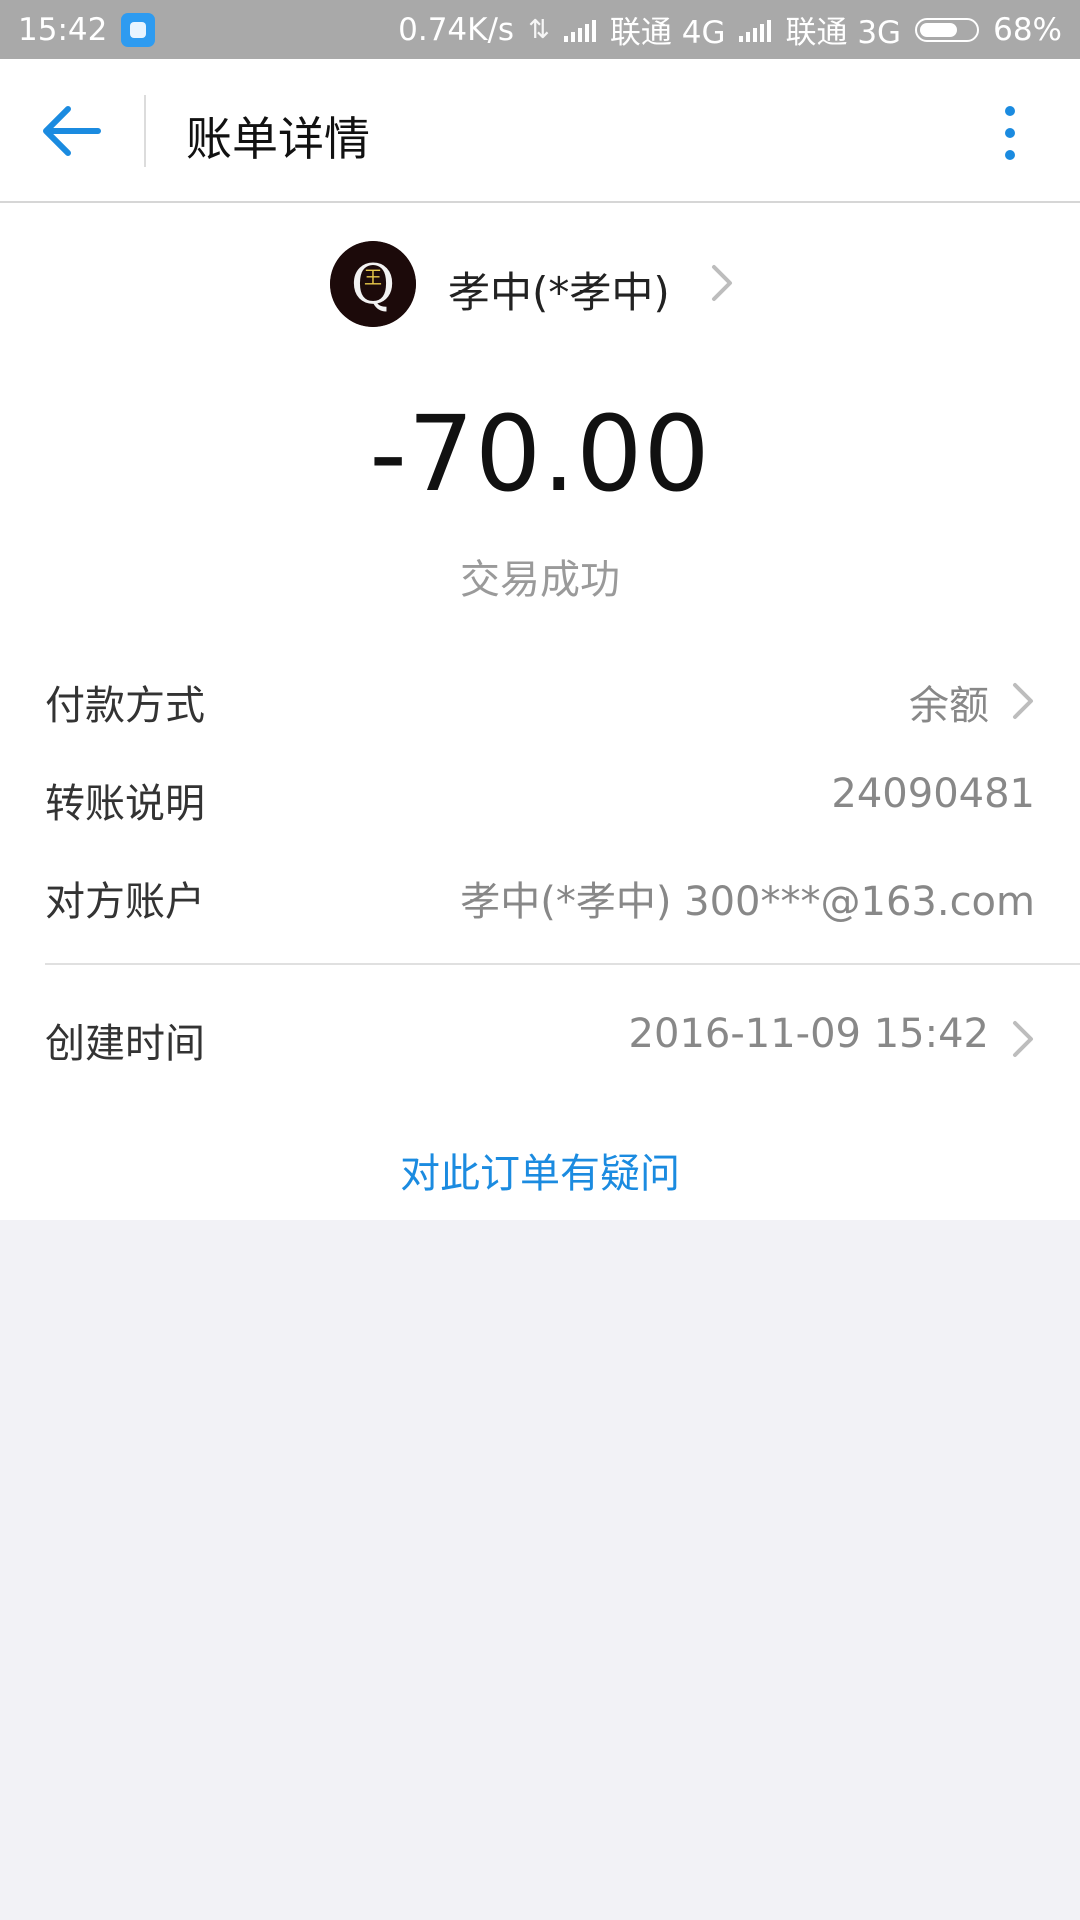  Describe the element at coordinates (559, 292) in the screenshot. I see `payee-name: 孝中(*孝中)` at that location.